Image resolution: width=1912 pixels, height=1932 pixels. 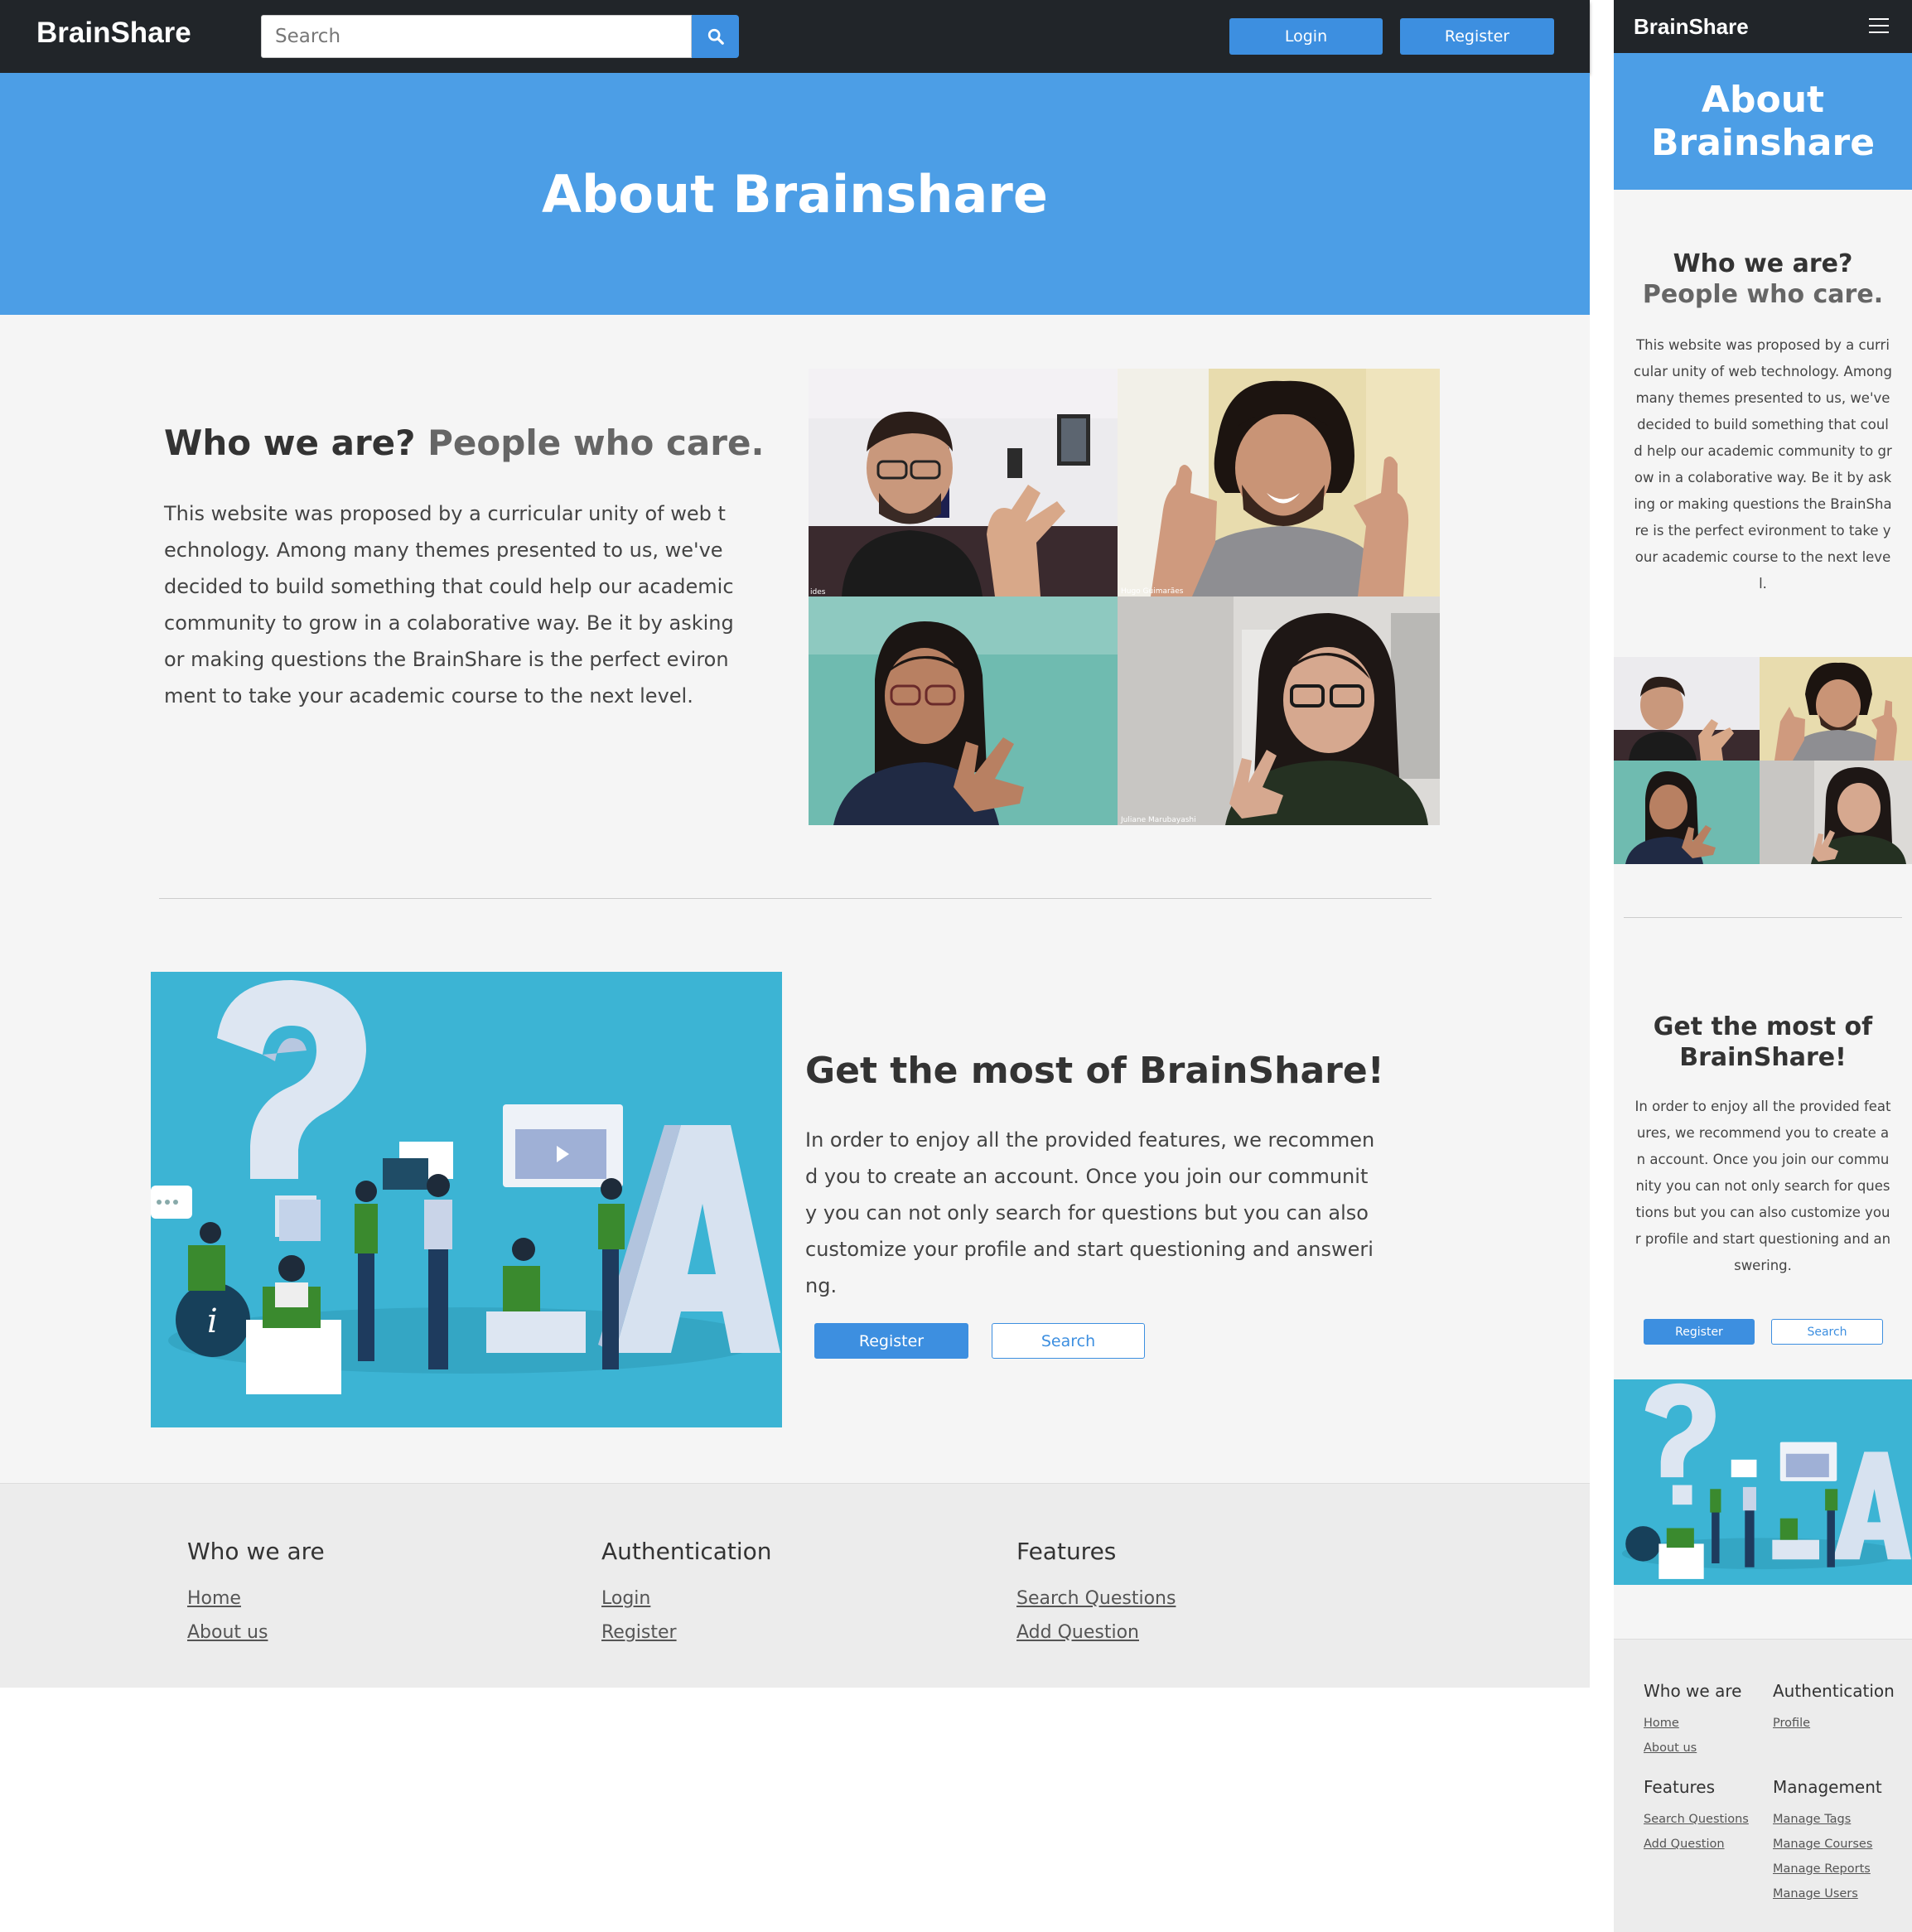 I want to click on mobile-footer-link-profile: Profile, so click(x=1834, y=1723).